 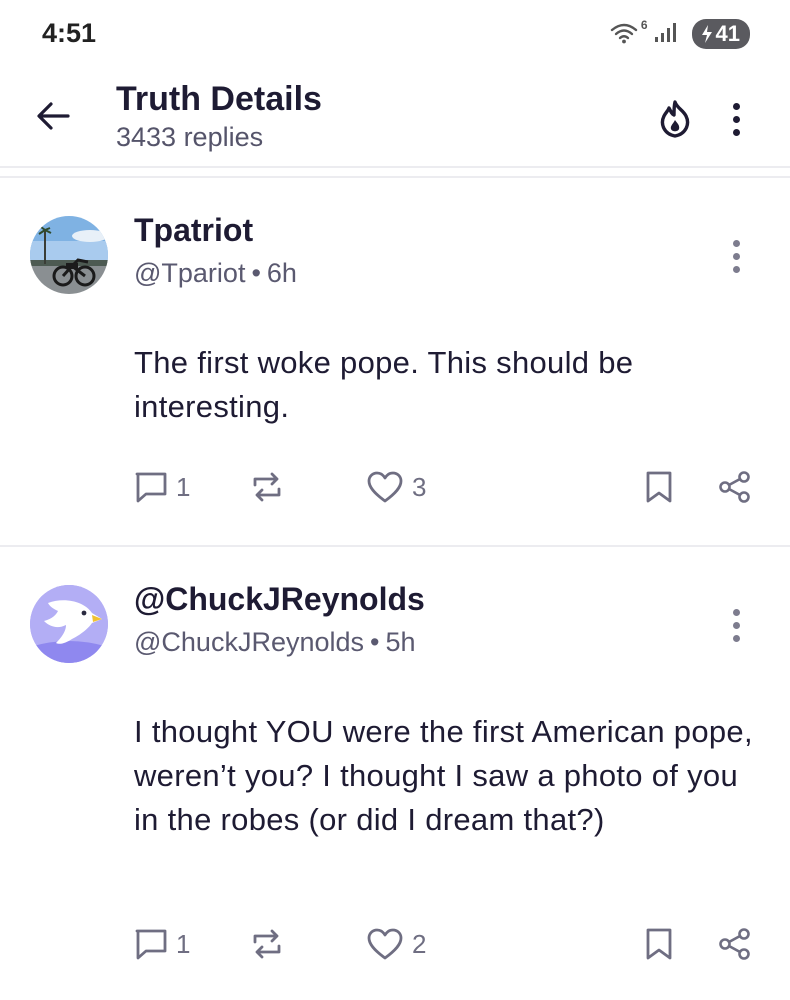 I want to click on like-count: 2, so click(x=419, y=943).